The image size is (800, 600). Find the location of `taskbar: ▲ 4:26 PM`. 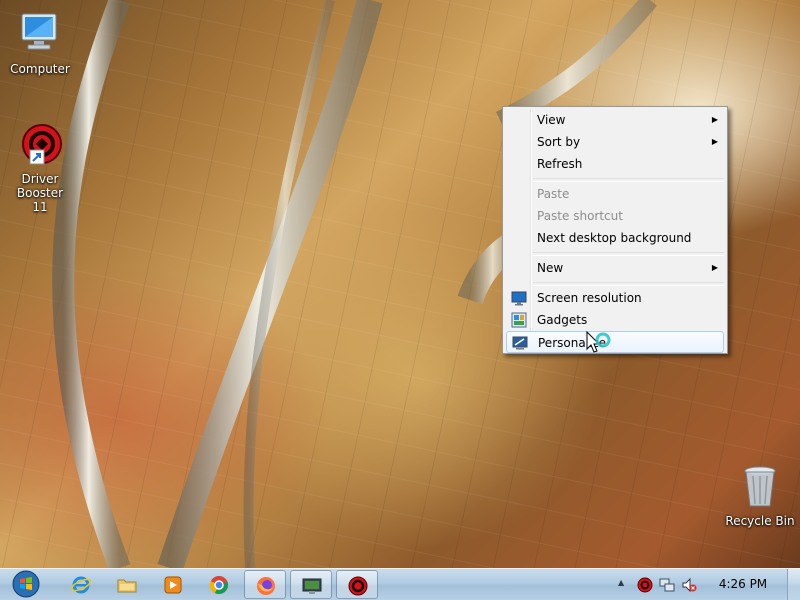

taskbar: ▲ 4:26 PM is located at coordinates (400, 584).